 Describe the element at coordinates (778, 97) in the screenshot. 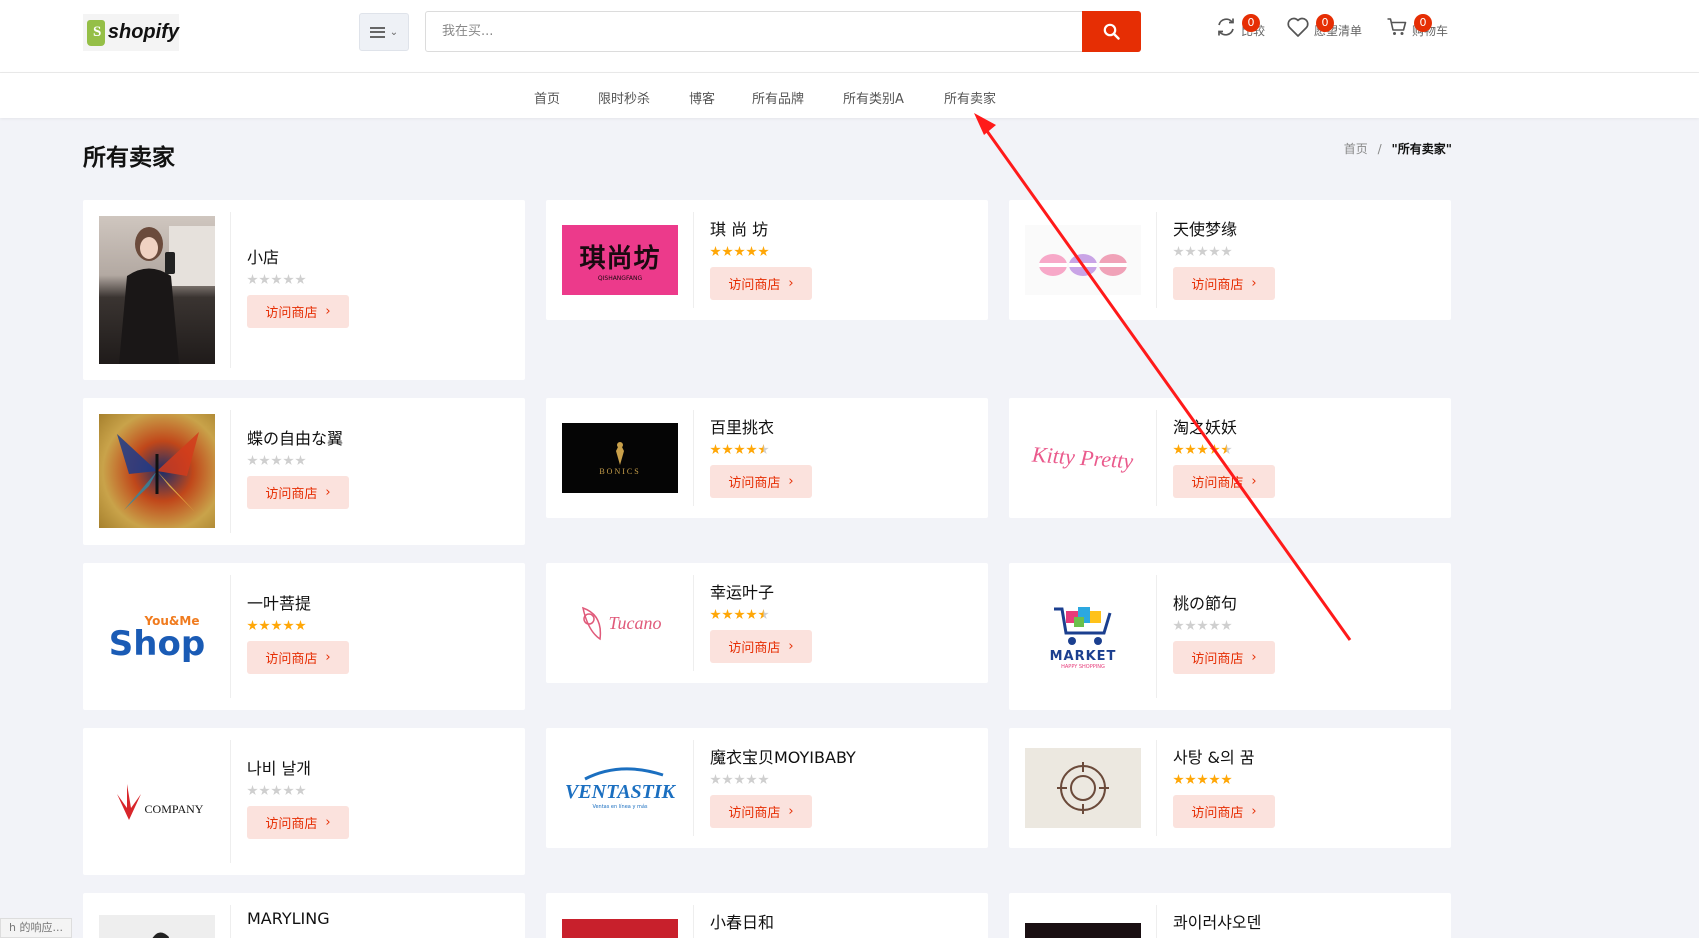

I see `nav-all-brands: 所有品牌` at that location.